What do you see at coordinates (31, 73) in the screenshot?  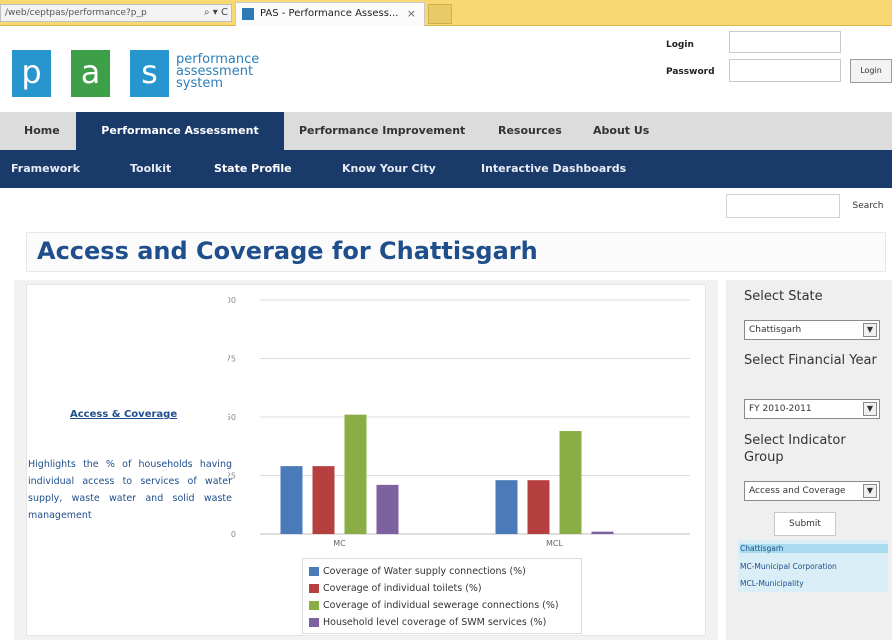 I see `logo-letter-p: p` at bounding box center [31, 73].